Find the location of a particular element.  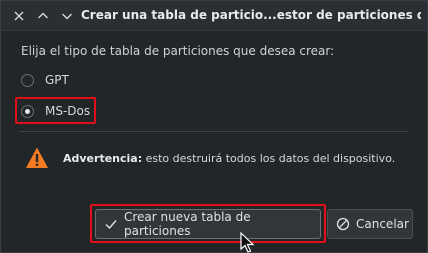

cancel-button-label: Cancelar is located at coordinates (382, 224).